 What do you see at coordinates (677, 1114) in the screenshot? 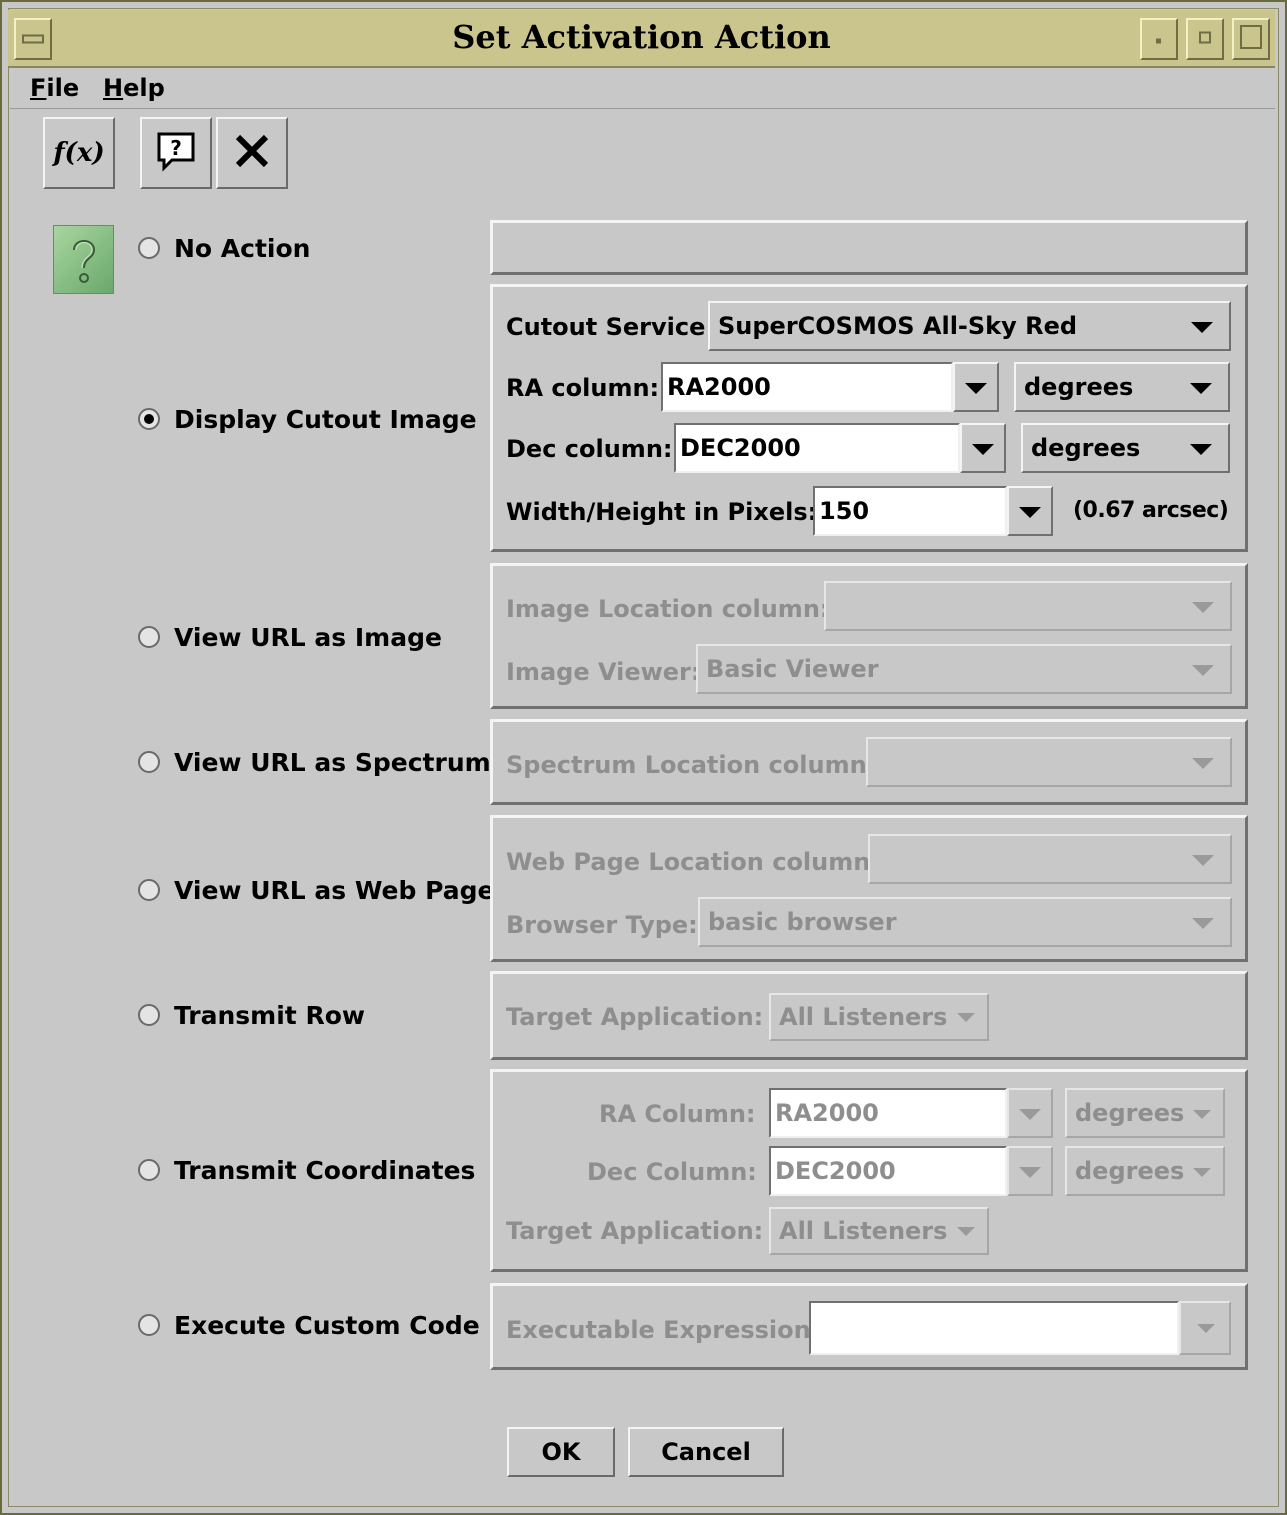
I see `tc-ra-label: RA Column:` at bounding box center [677, 1114].